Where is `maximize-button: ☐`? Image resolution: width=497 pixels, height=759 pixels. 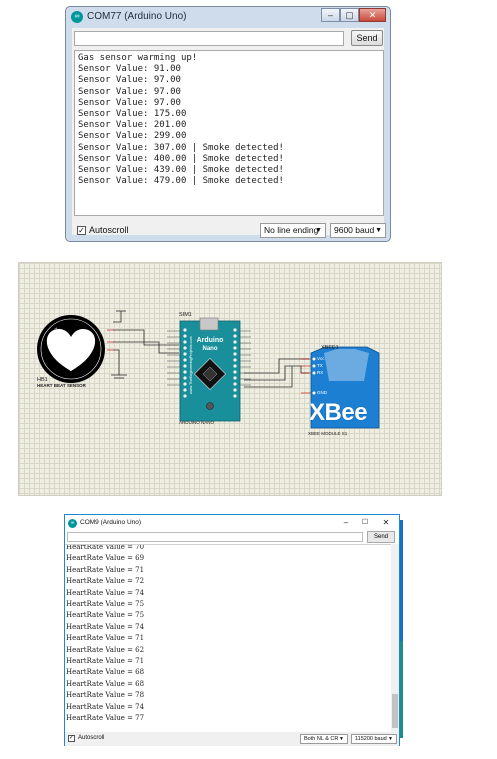 maximize-button: ☐ is located at coordinates (365, 523).